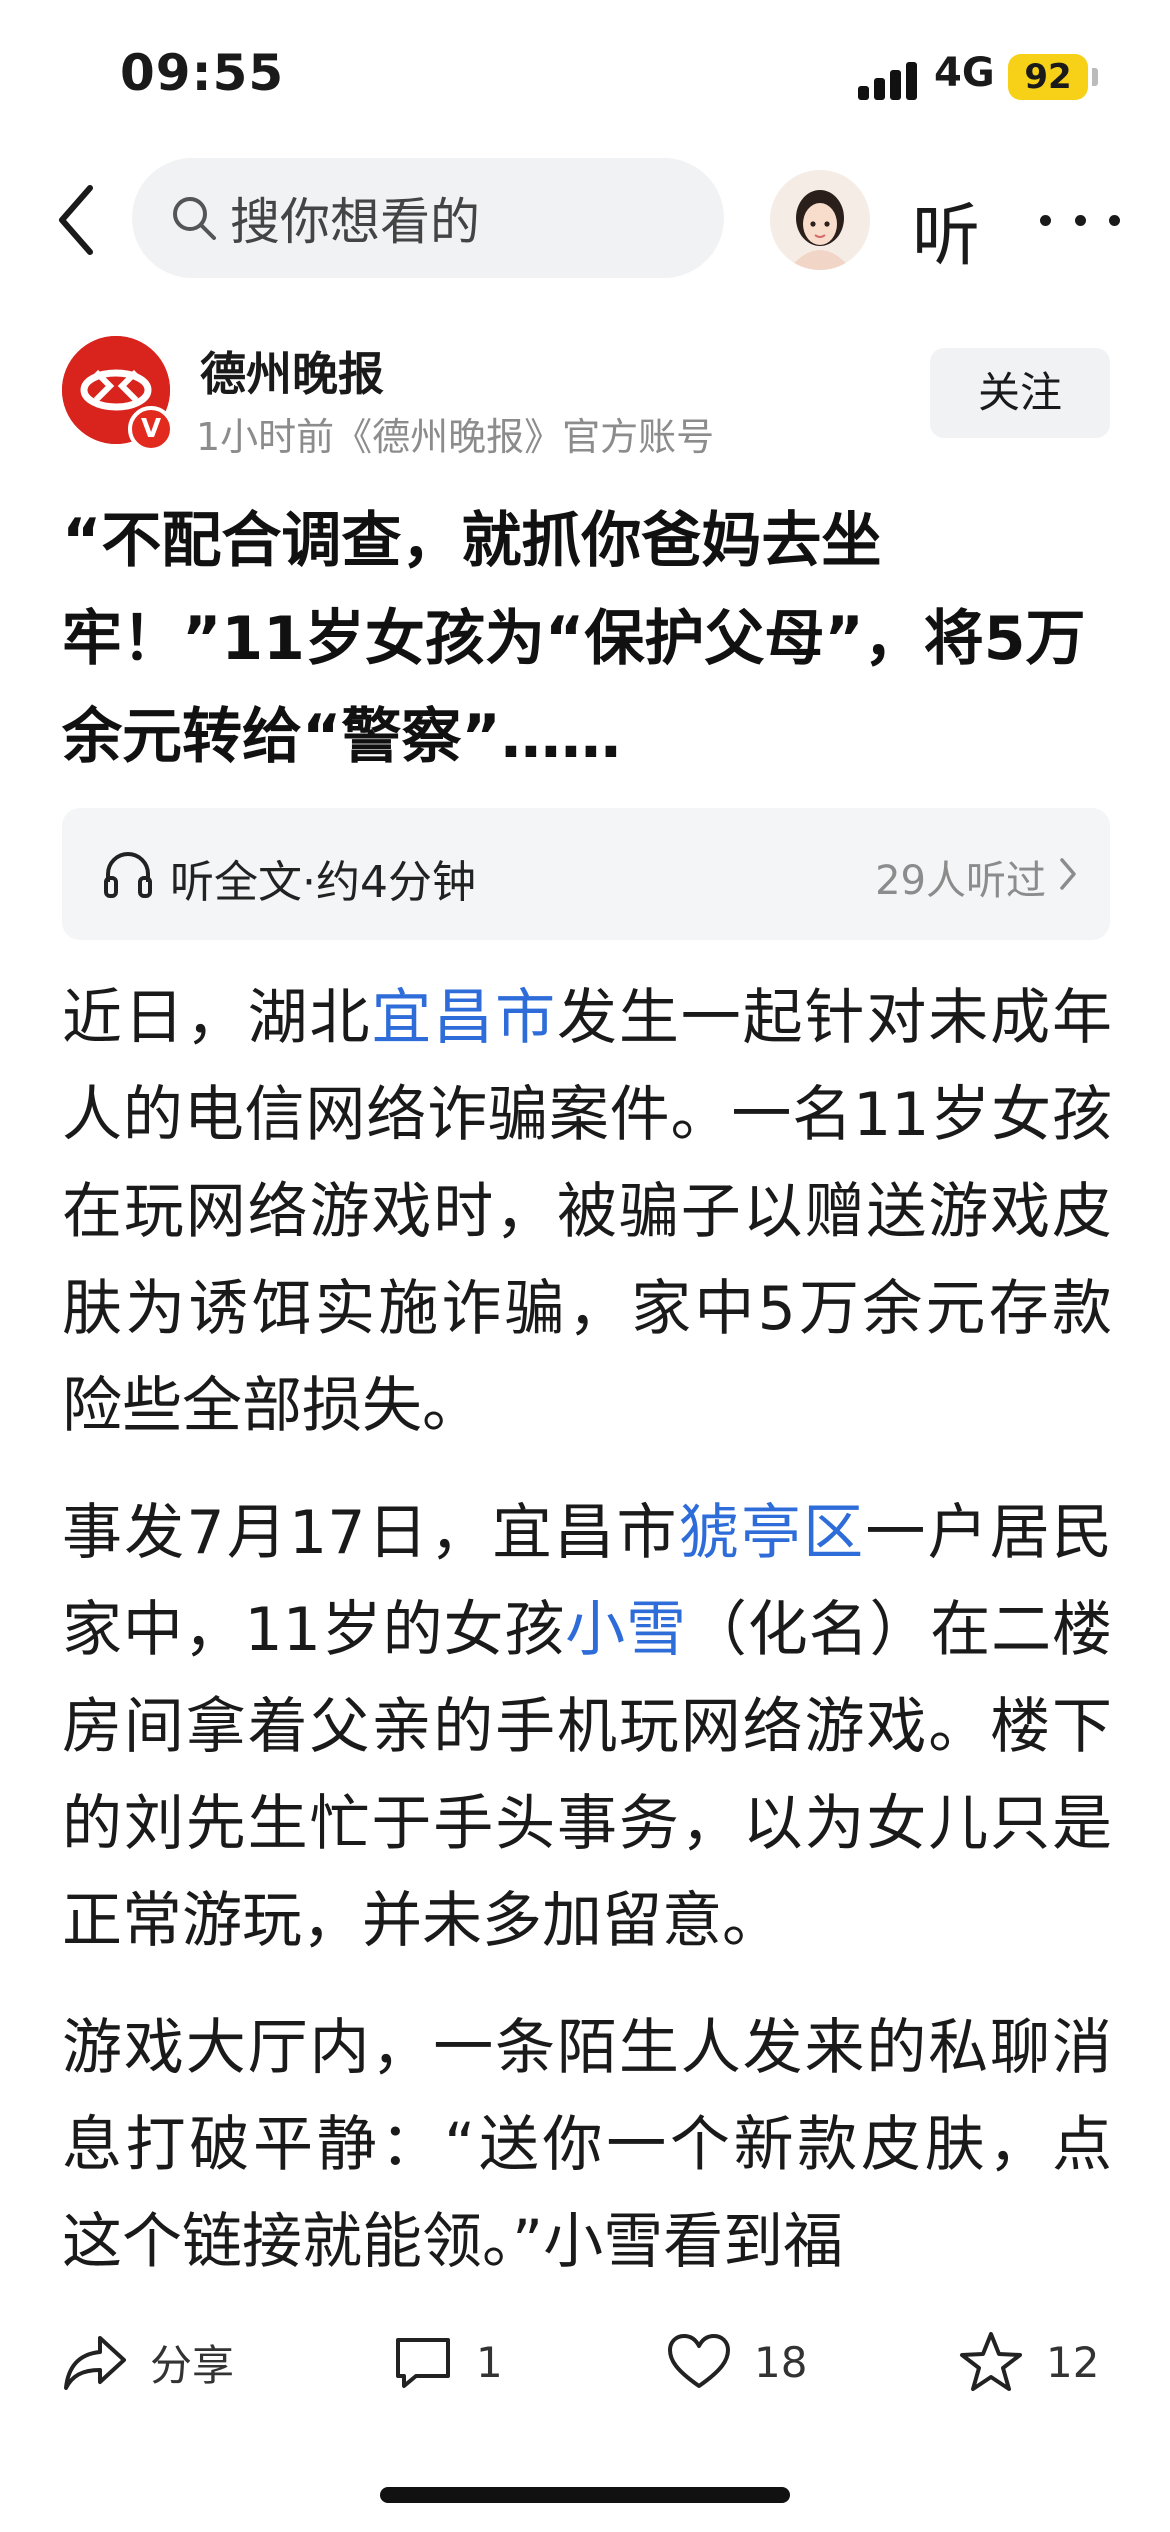 This screenshot has height=2532, width=1170. Describe the element at coordinates (585, 2495) in the screenshot. I see `home-indicator` at that location.